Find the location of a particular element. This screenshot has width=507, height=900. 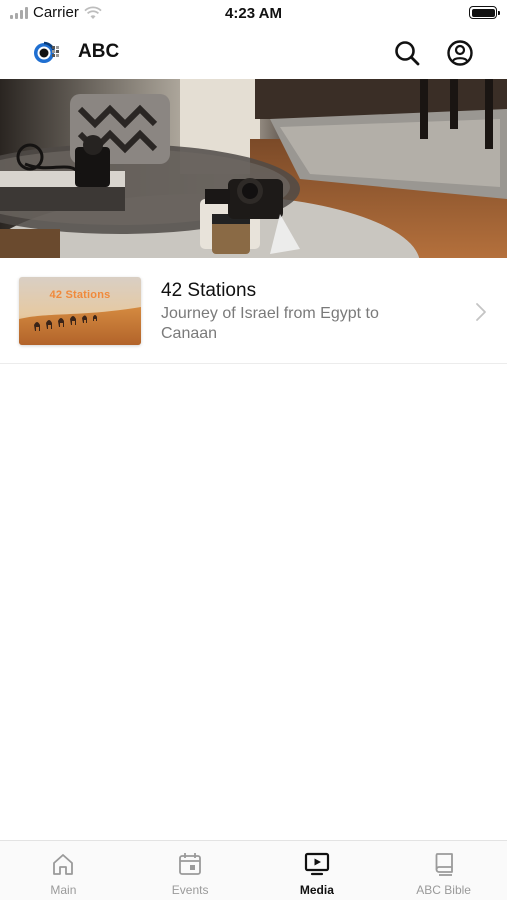

search-icon is located at coordinates (407, 53).